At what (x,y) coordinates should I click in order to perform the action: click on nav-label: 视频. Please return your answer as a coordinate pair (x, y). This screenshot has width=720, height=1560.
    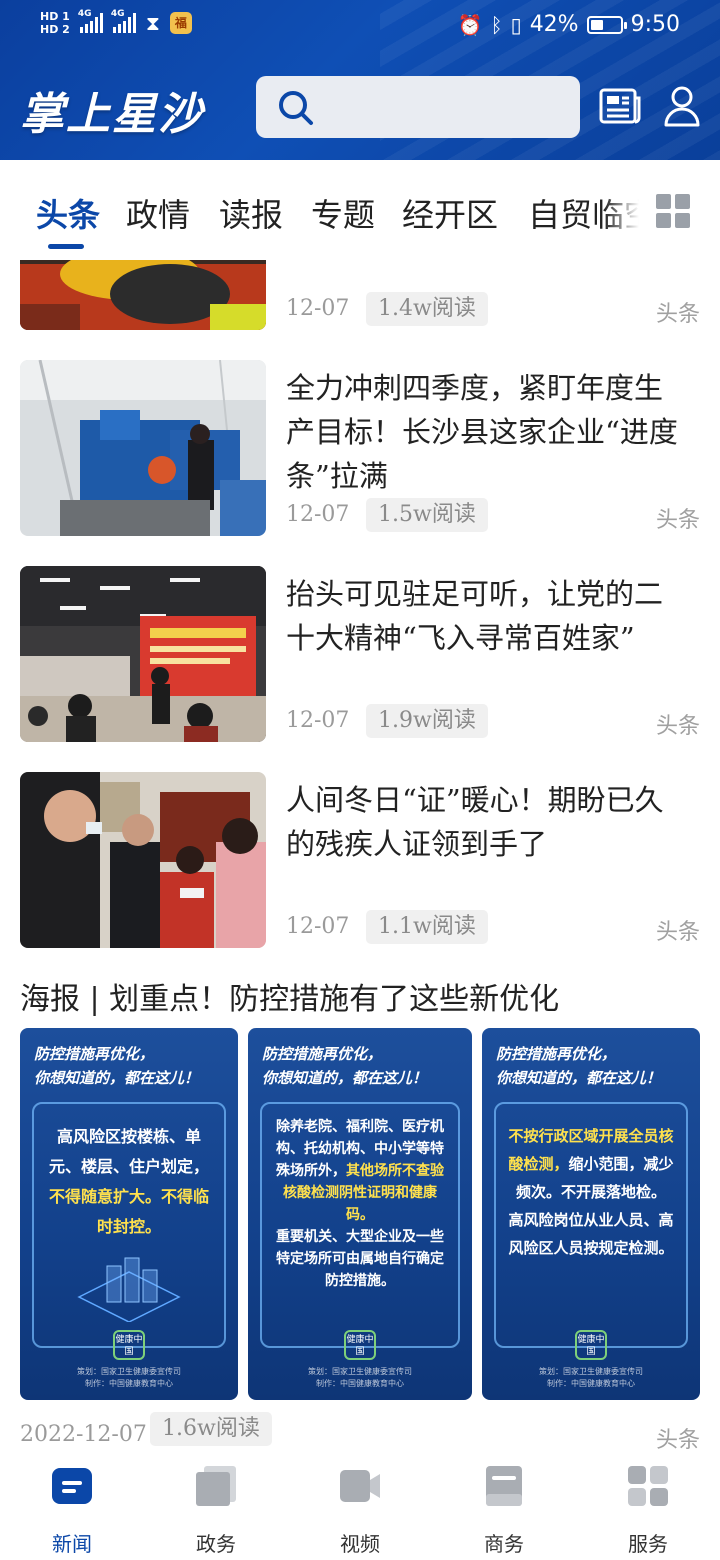
    Looking at the image, I should click on (360, 1544).